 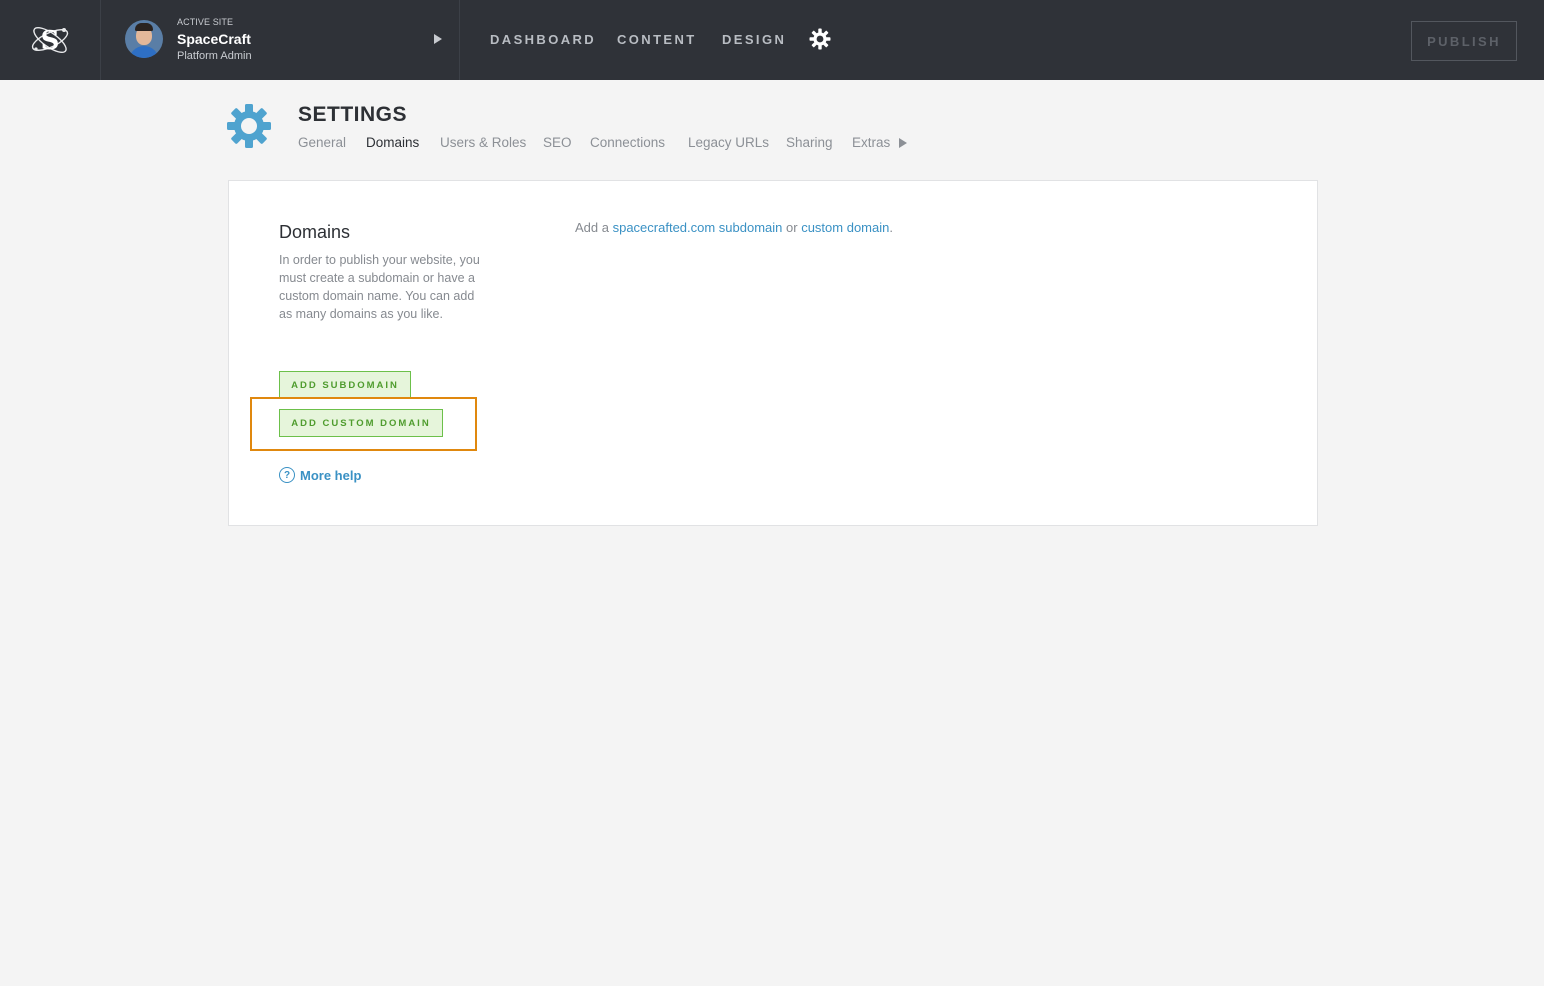 I want to click on svg-text: S, so click(x=50, y=41).